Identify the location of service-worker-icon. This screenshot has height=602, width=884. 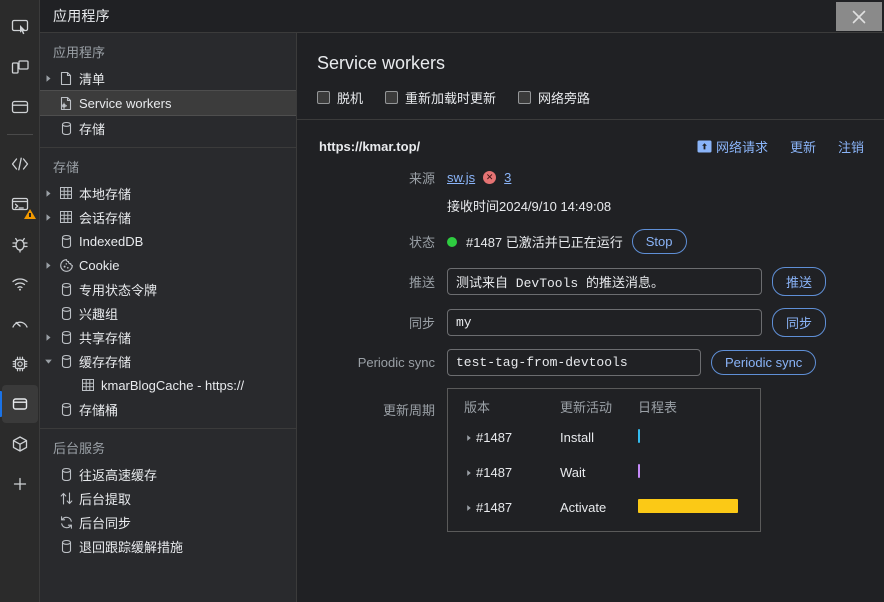
(66, 103).